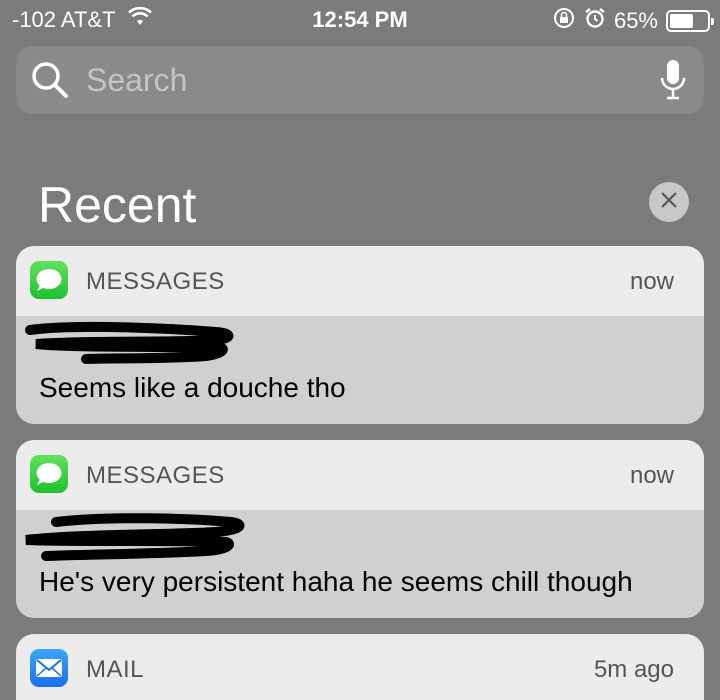 The image size is (720, 700). I want to click on card-body: Seems like a douche tho, so click(360, 370).